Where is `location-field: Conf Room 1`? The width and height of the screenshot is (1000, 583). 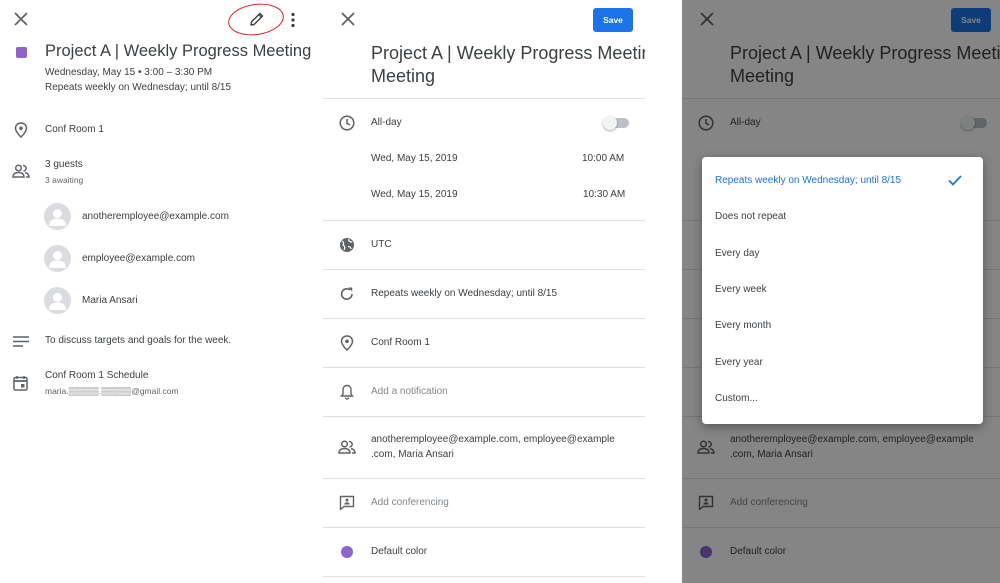
location-field: Conf Room 1 is located at coordinates (400, 342).